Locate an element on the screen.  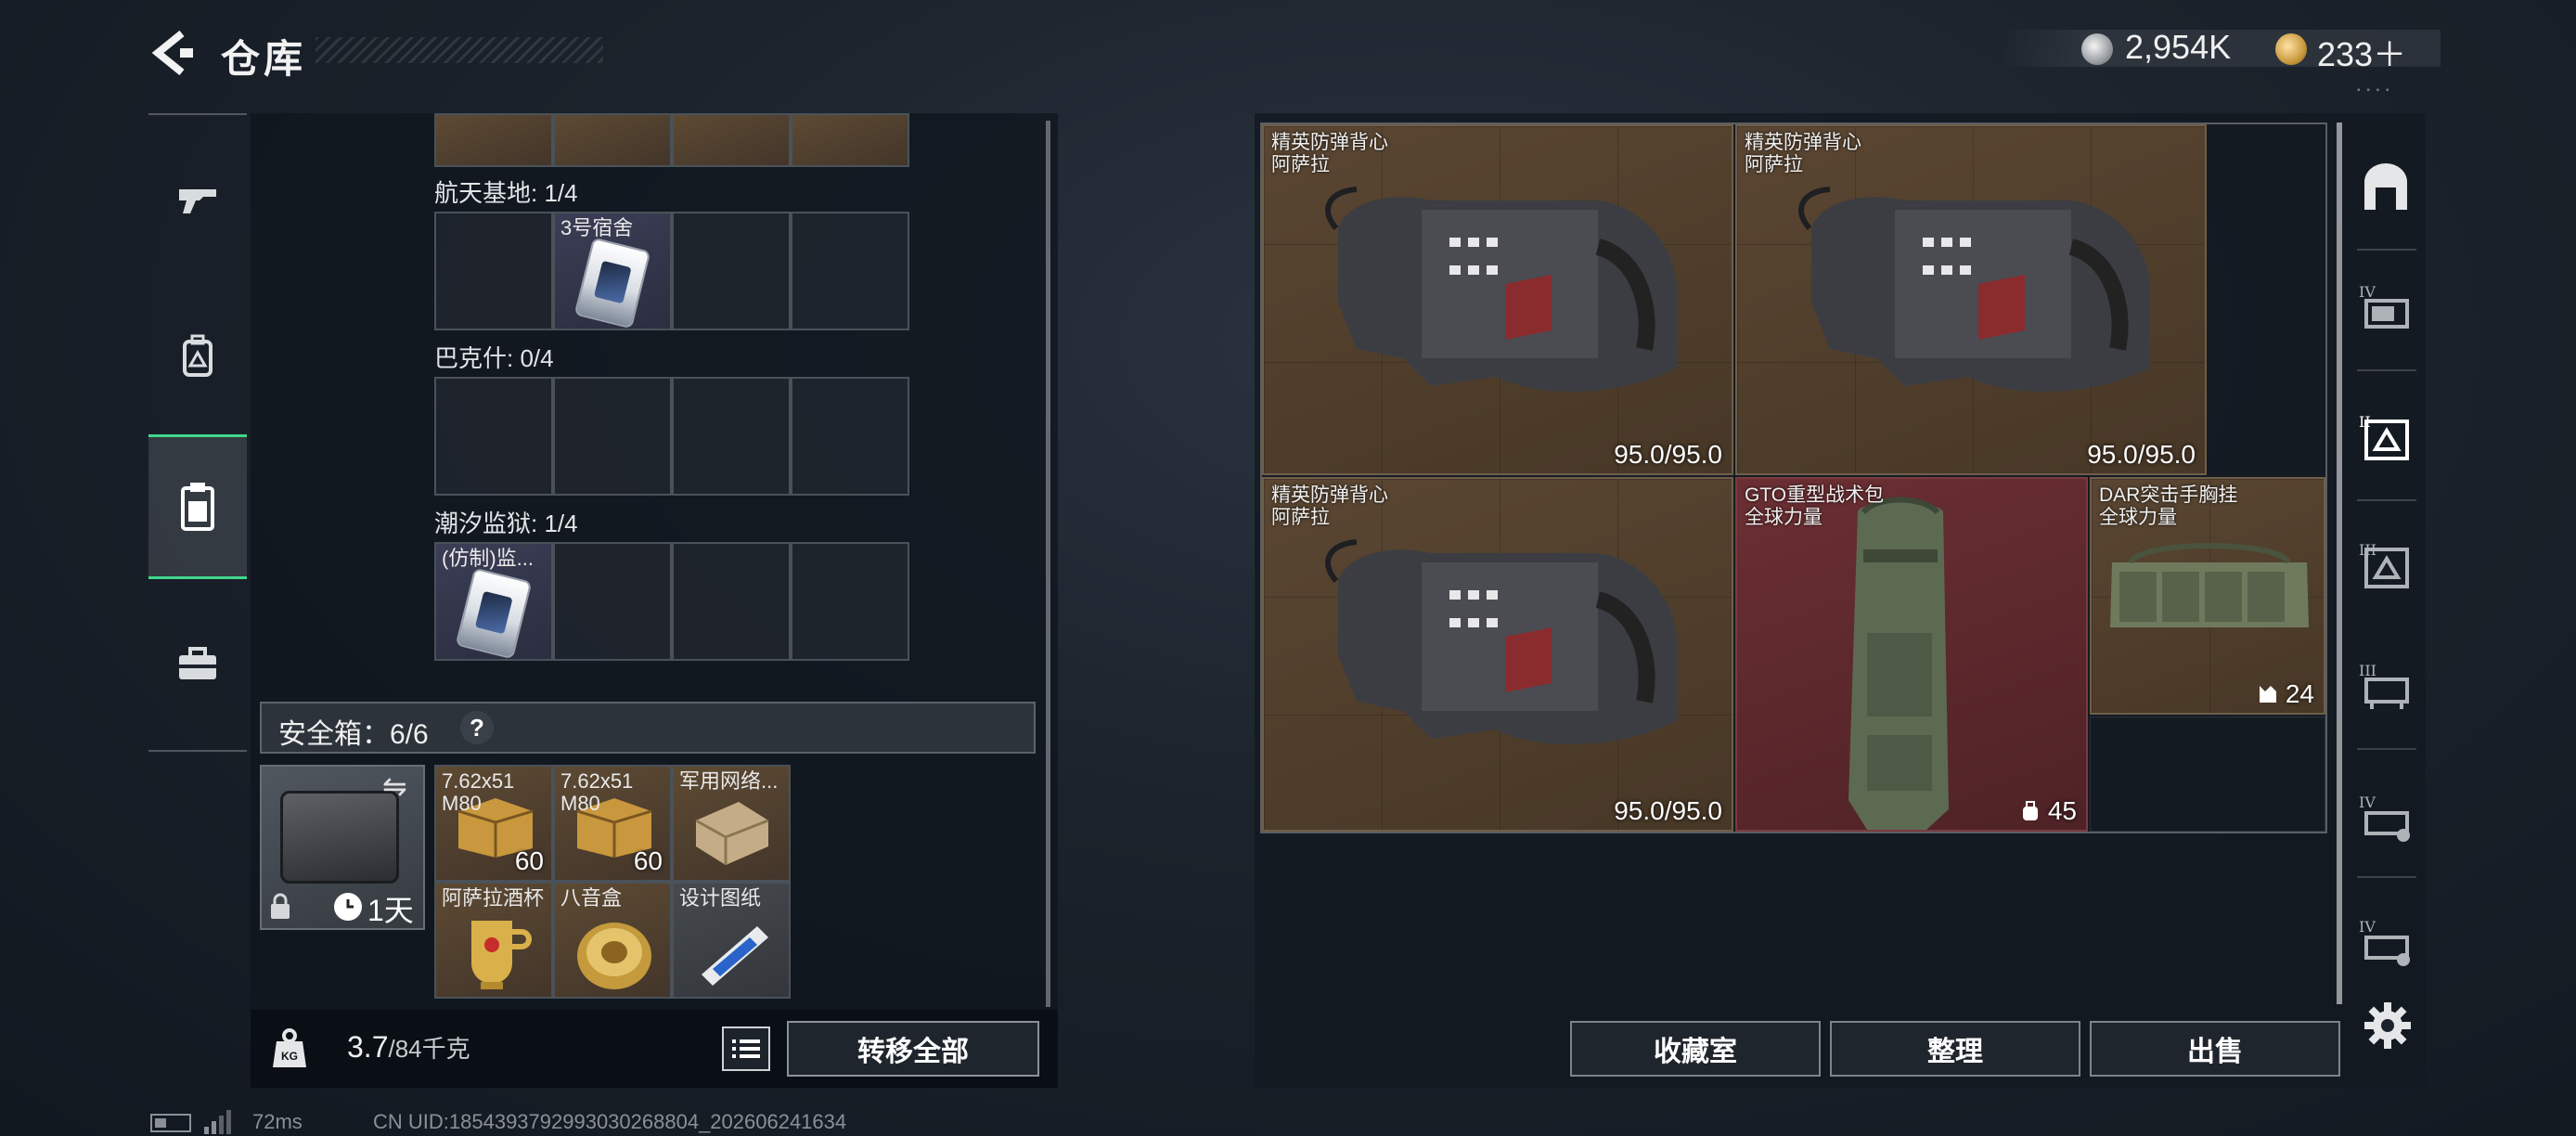
all-stash-tab is located at coordinates (2386, 188).